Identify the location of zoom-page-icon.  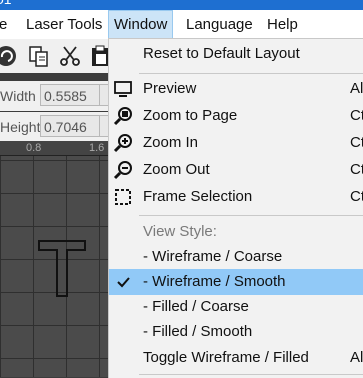
(122, 116).